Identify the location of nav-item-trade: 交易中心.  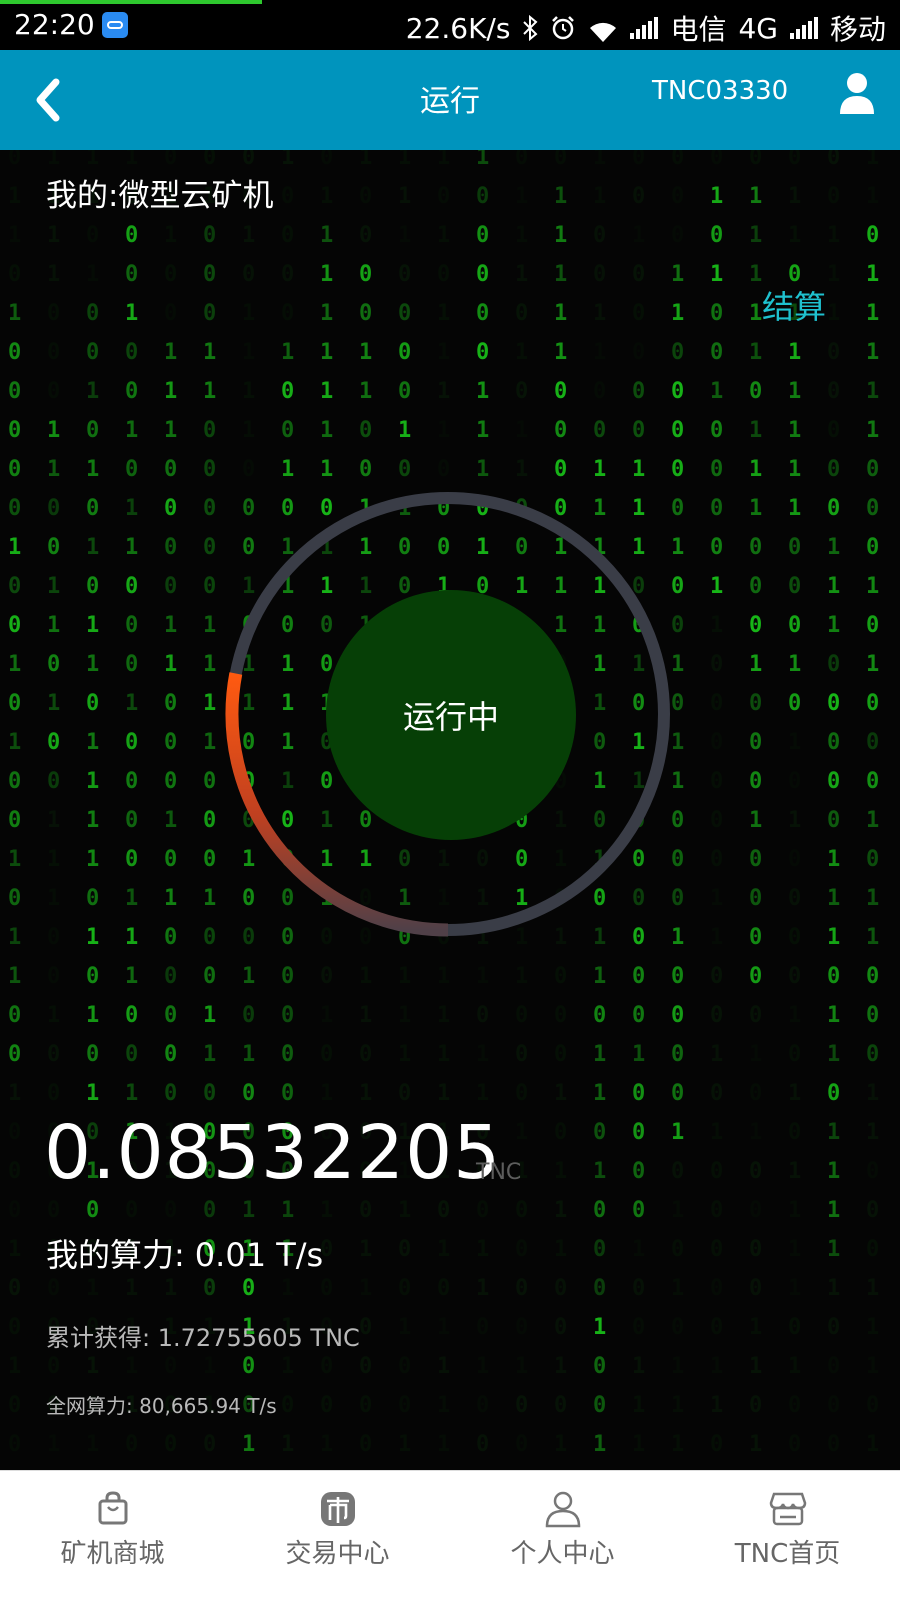
(337, 1536).